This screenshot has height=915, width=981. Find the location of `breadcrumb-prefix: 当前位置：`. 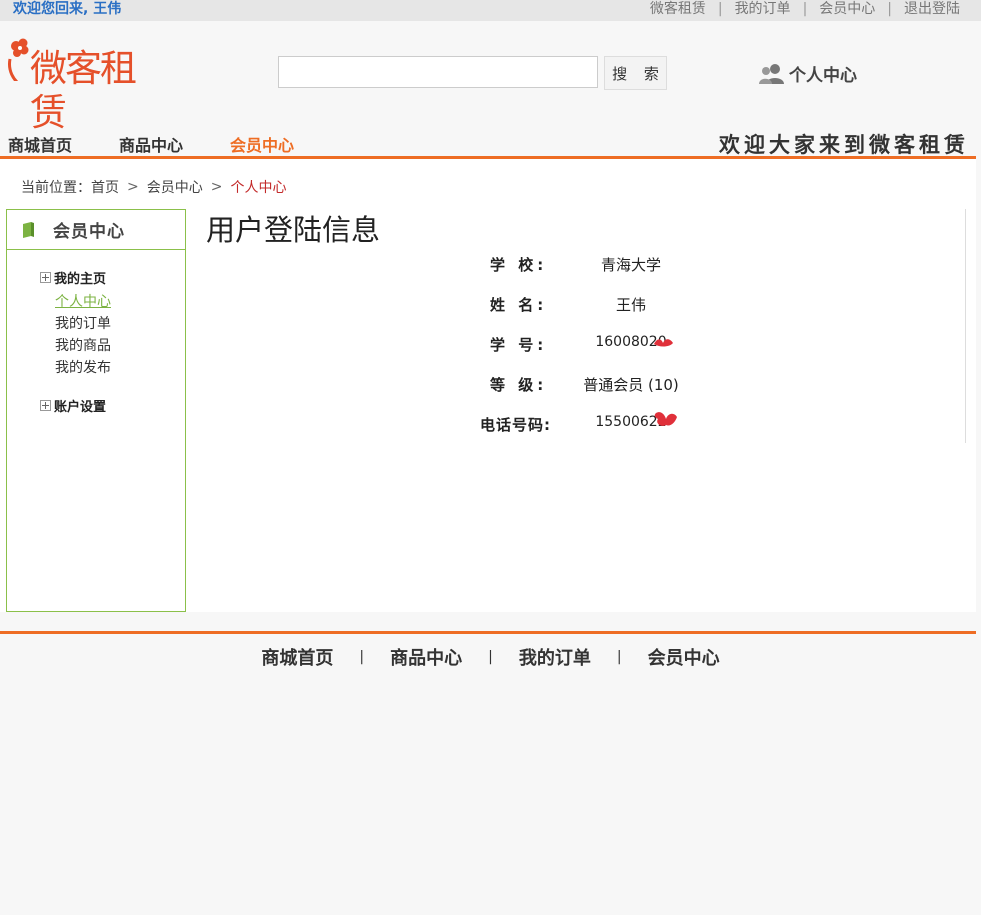

breadcrumb-prefix: 当前位置： is located at coordinates (56, 188).